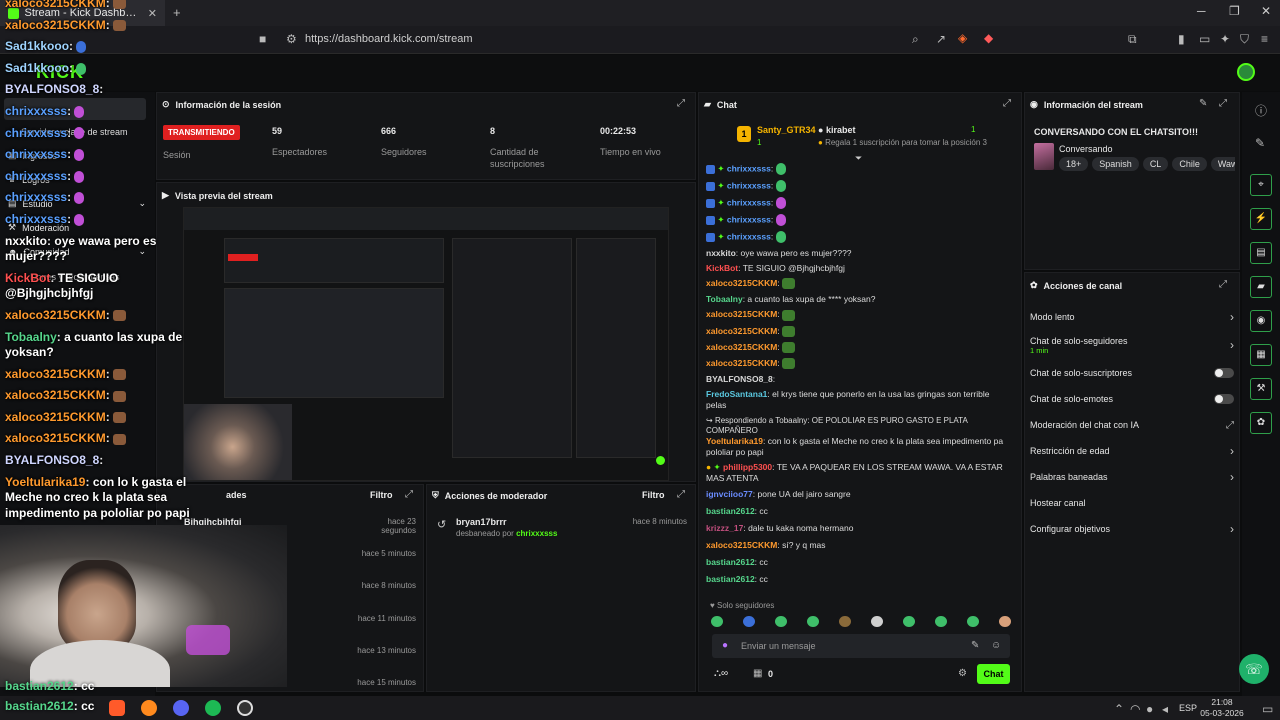 The image size is (1280, 720). I want to click on brave-shield-icon: ◈, so click(962, 38).